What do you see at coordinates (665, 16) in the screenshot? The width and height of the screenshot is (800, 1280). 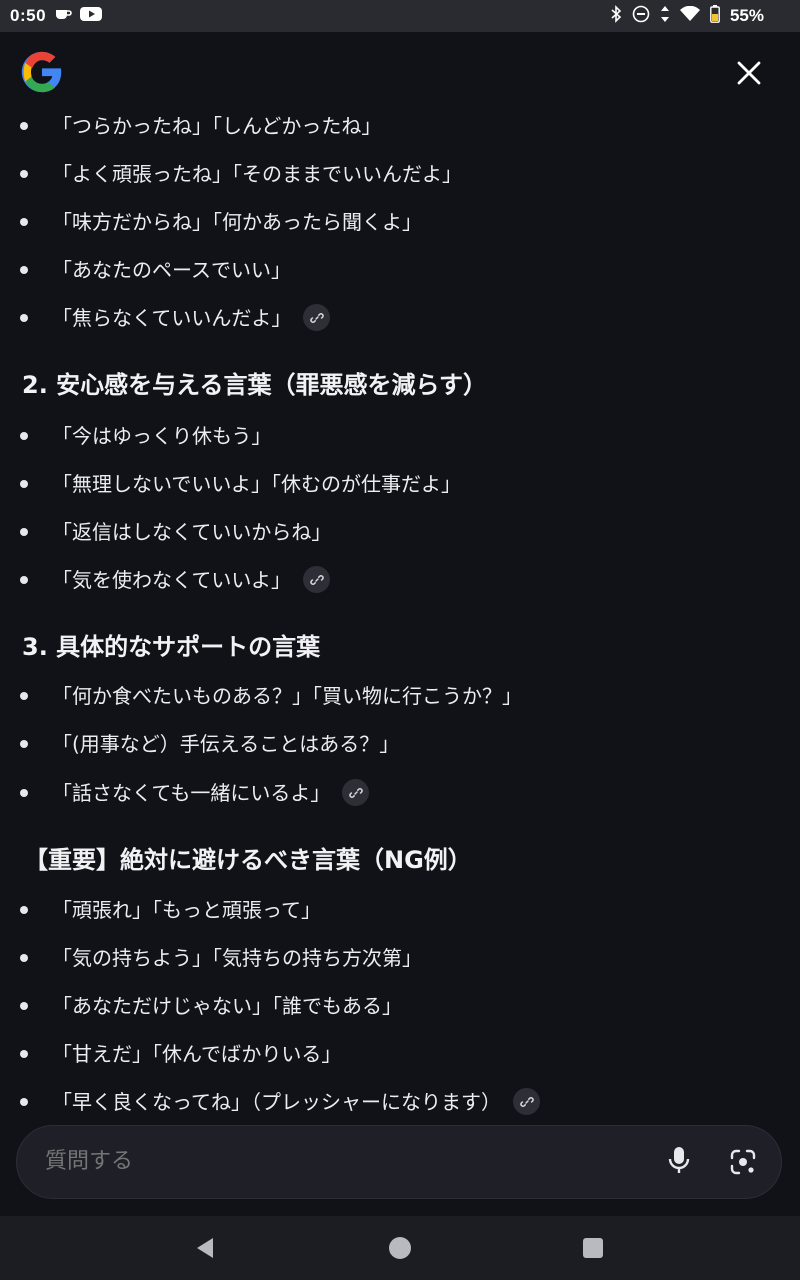 I see `data-arrows-icon` at bounding box center [665, 16].